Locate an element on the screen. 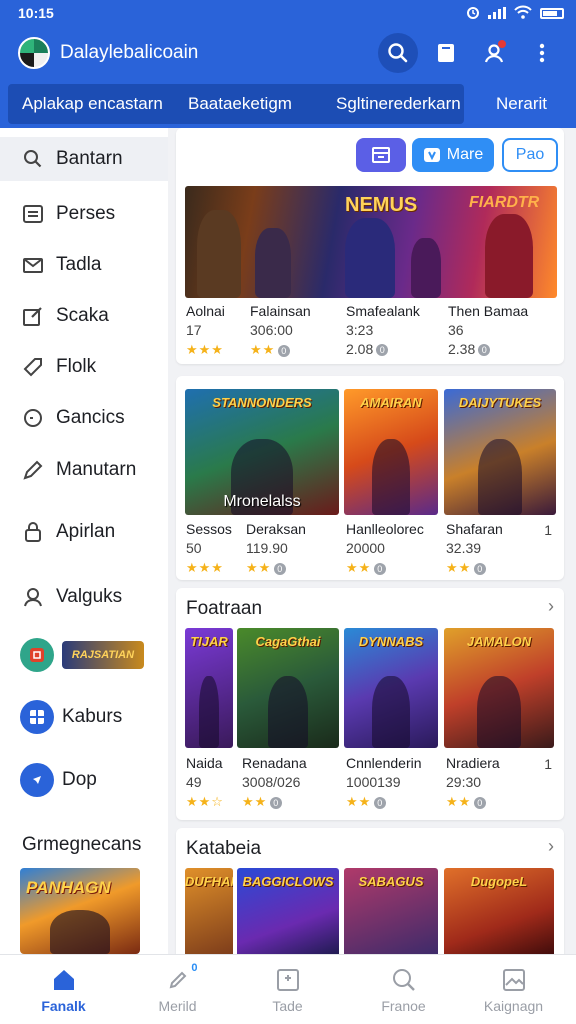 The height and width of the screenshot is (1024, 576). game-thumbnail: BAGGICLOWS is located at coordinates (288, 911).